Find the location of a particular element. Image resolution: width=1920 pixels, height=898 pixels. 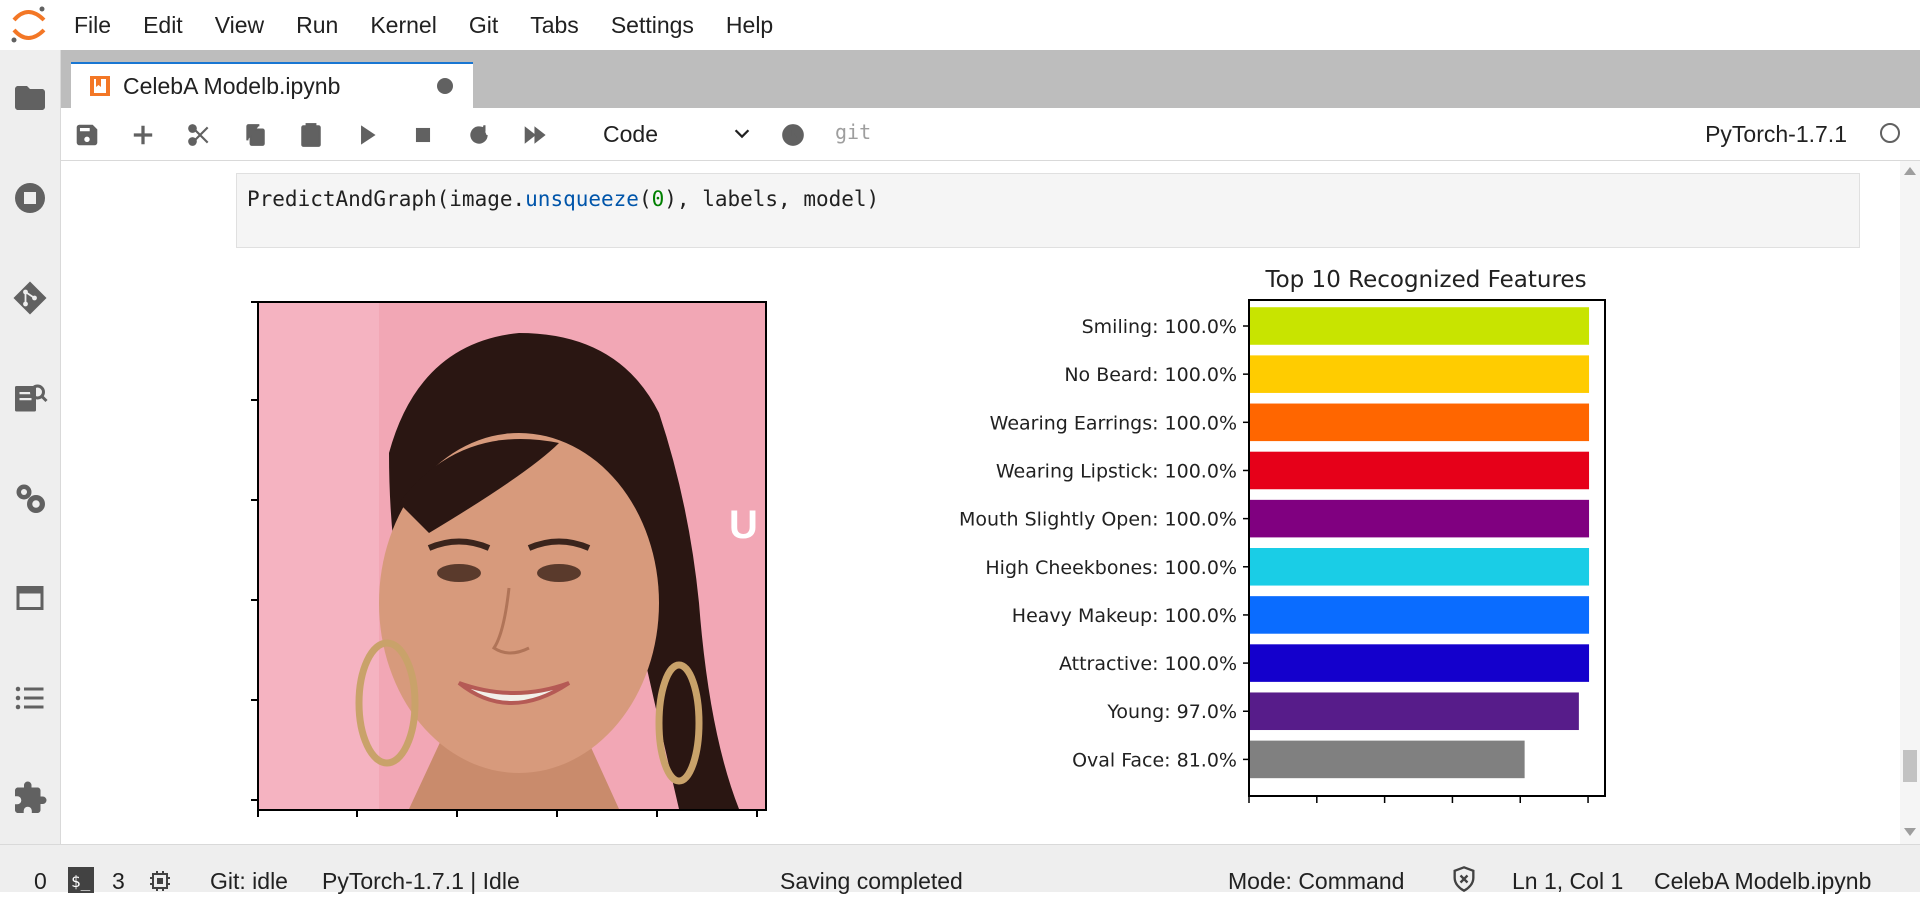

kernel-status-idle-icon is located at coordinates (1890, 133).